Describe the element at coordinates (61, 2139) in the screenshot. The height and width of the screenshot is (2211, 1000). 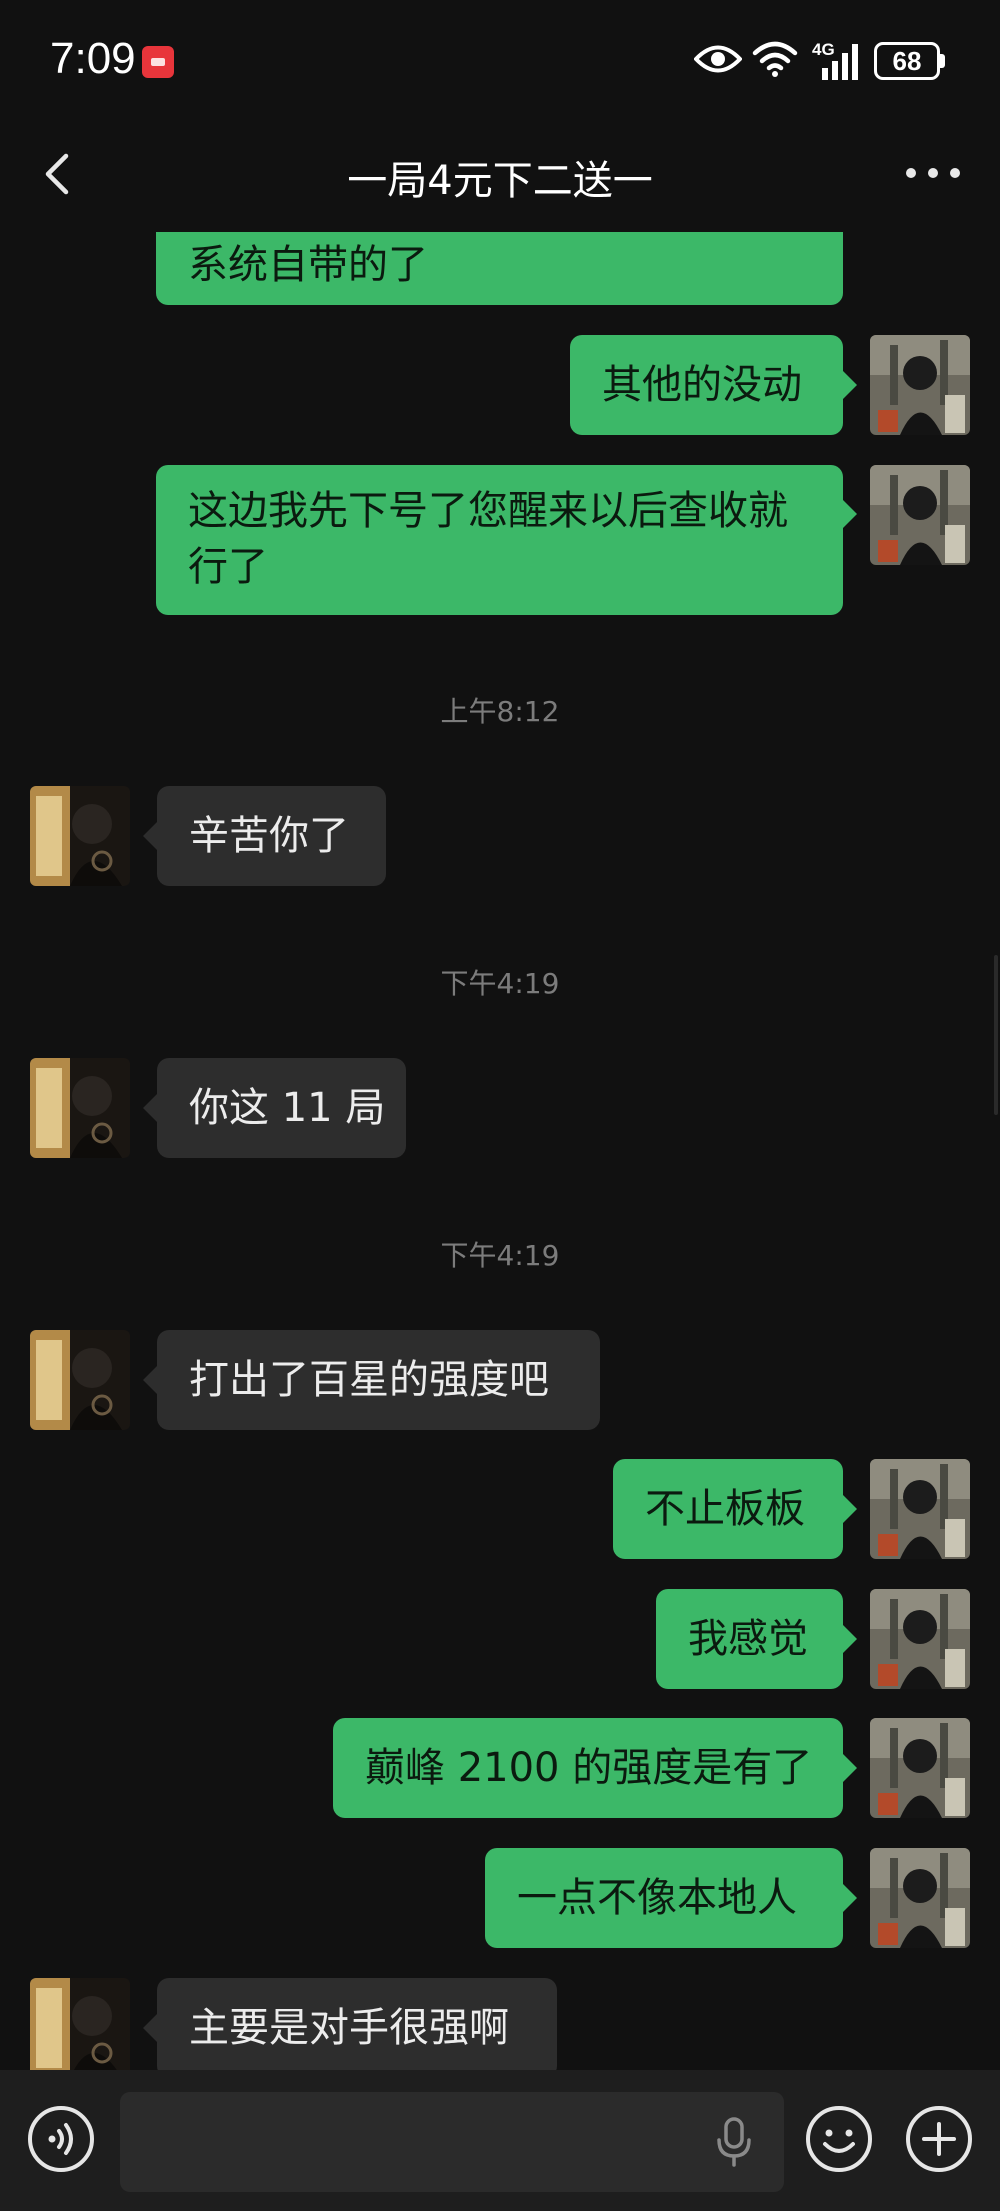
I see `voice-icon` at that location.